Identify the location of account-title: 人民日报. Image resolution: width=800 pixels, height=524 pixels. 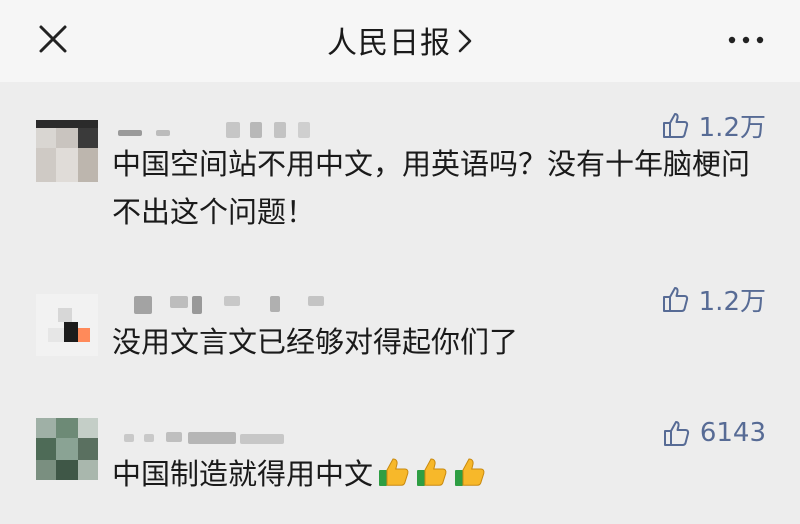
(400, 40).